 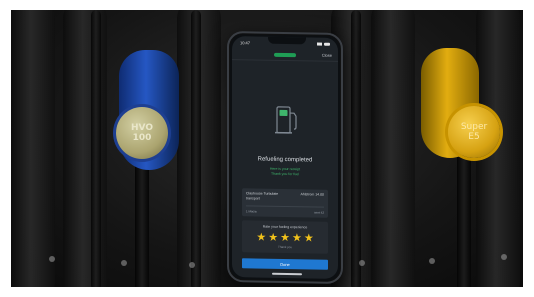 What do you see at coordinates (142, 128) in the screenshot?
I see `nozzle-label-line1: HVO` at bounding box center [142, 128].